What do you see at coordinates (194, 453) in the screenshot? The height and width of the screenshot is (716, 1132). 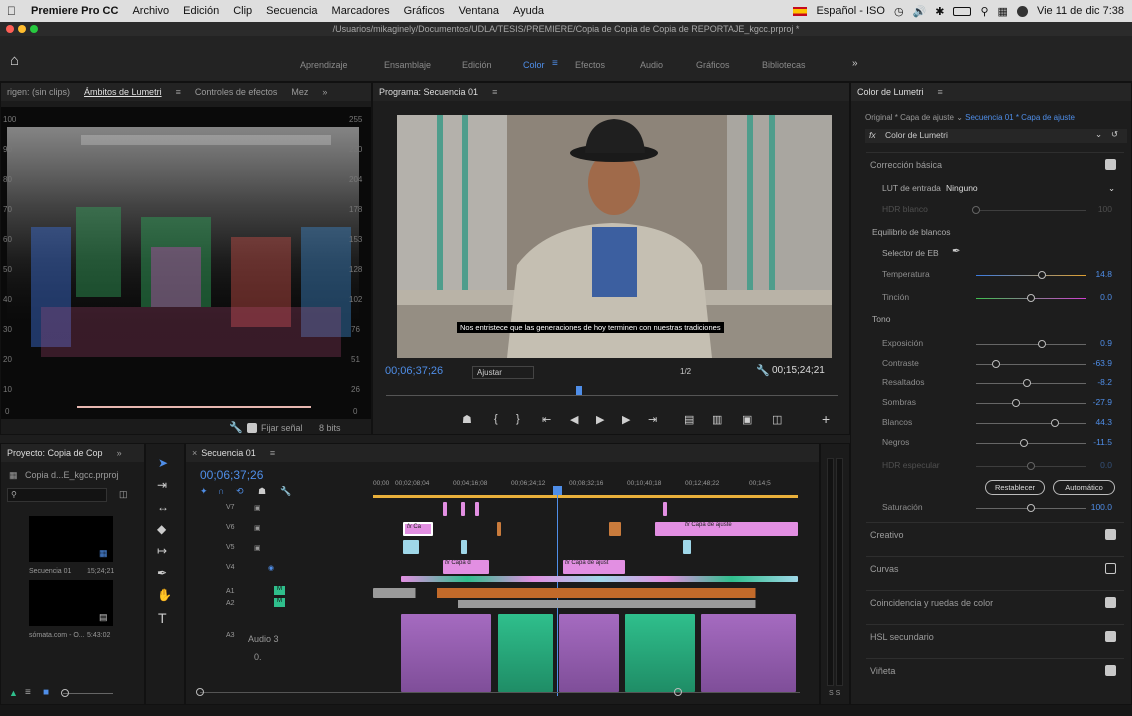 I see `timeline-close-icon: ×` at bounding box center [194, 453].